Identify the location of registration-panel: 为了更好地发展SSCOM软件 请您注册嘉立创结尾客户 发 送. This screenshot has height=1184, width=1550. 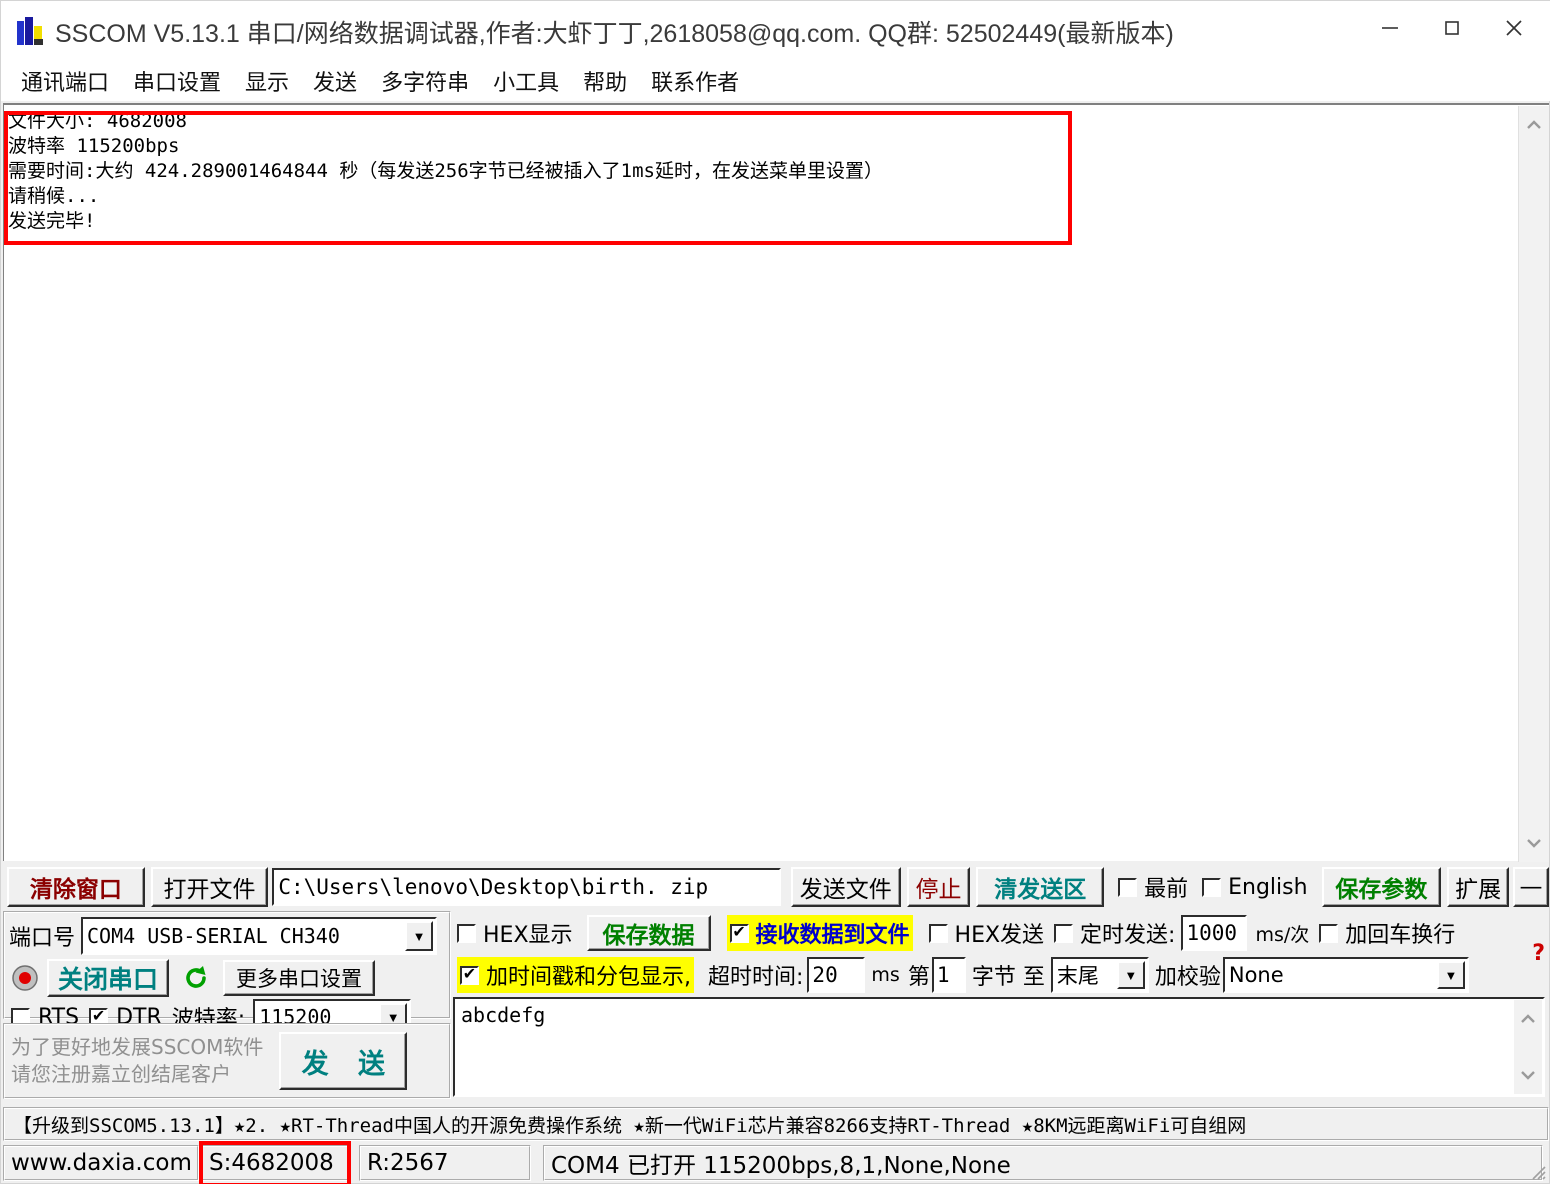
(227, 1061).